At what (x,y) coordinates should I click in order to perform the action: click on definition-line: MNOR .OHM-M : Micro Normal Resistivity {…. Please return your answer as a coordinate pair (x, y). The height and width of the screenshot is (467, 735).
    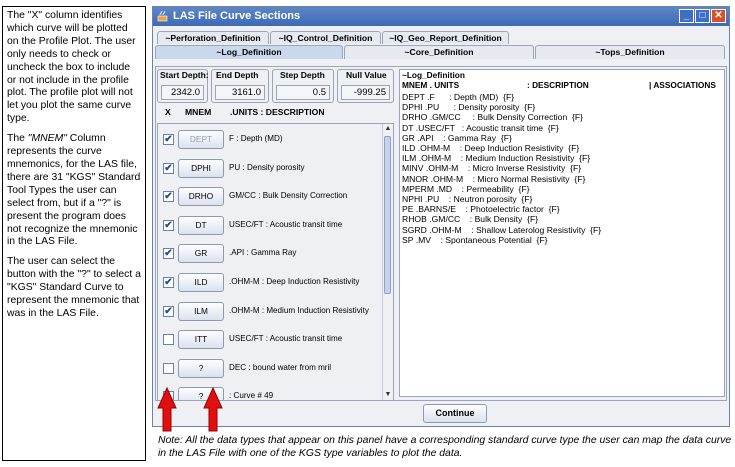
    Looking at the image, I should click on (494, 178).